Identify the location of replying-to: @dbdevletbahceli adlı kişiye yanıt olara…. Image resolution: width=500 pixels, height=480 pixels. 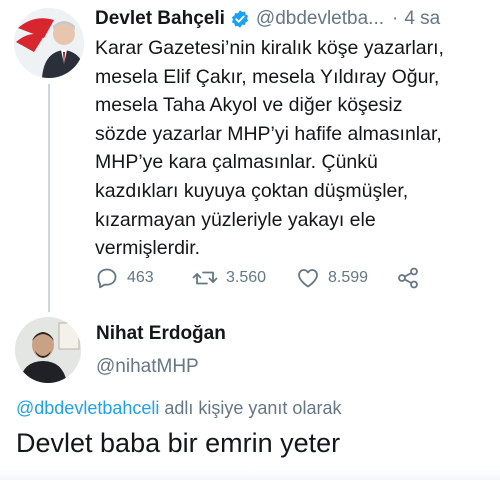
(178, 408).